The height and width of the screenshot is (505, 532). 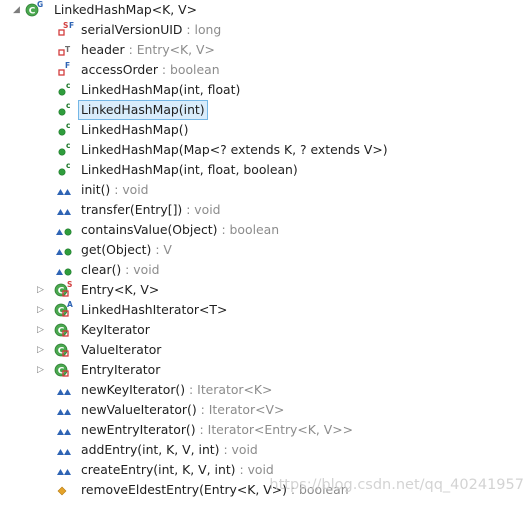 I want to click on member-type: : Entry<K, V>, so click(x=169, y=49).